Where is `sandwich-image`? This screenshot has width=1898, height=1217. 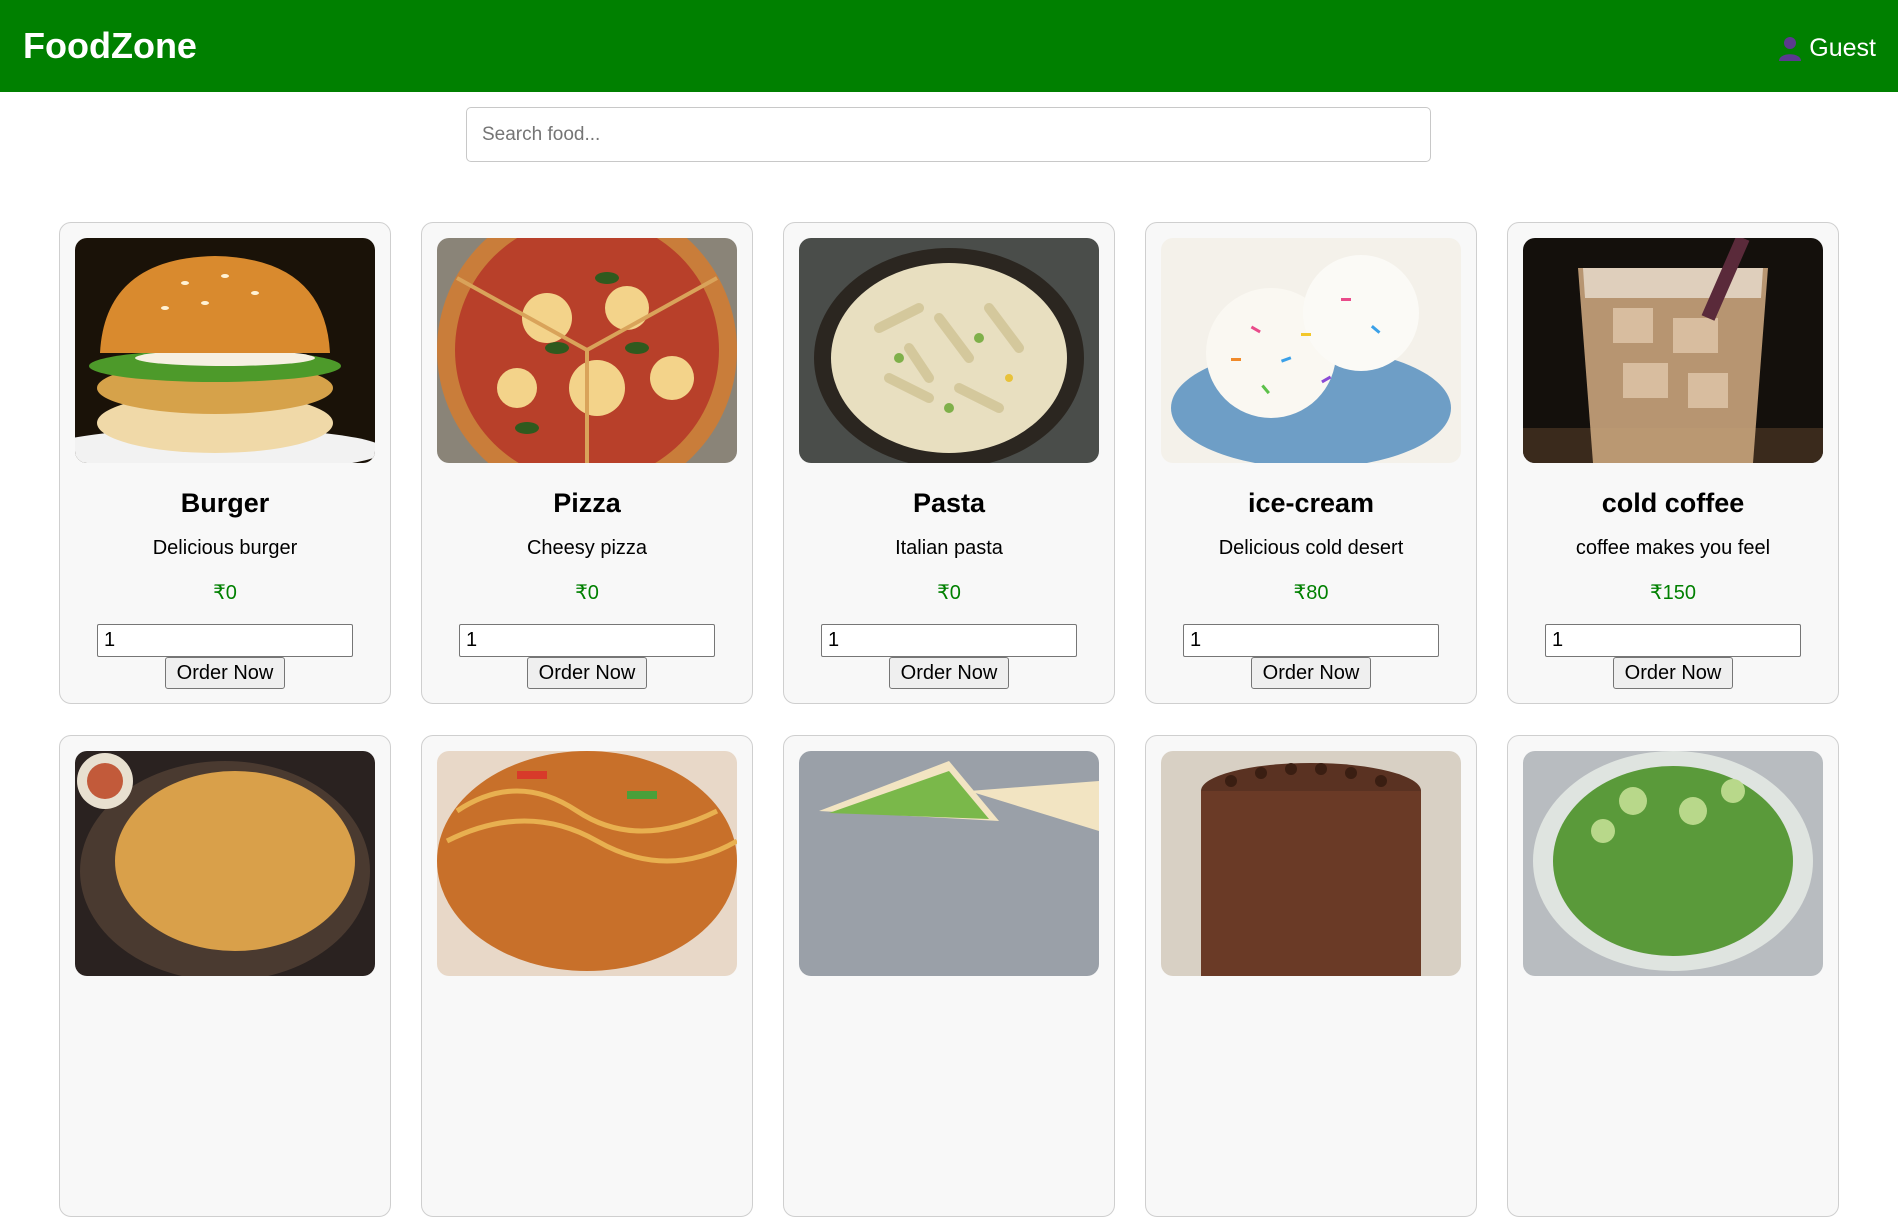 sandwich-image is located at coordinates (949, 863).